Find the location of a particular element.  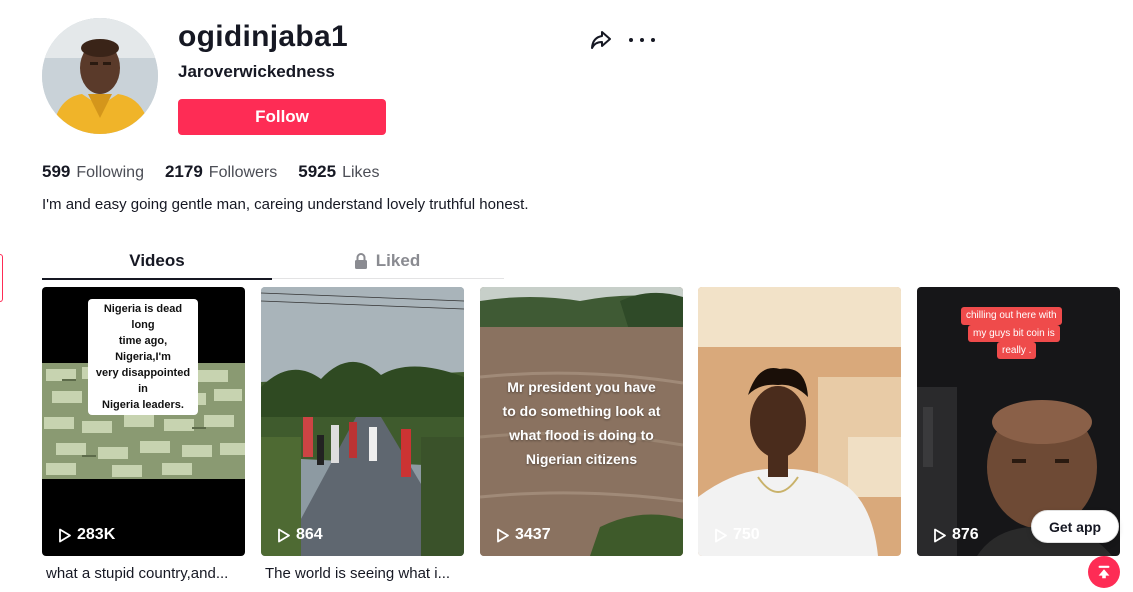

stat-following: 599 Following is located at coordinates (93, 172).